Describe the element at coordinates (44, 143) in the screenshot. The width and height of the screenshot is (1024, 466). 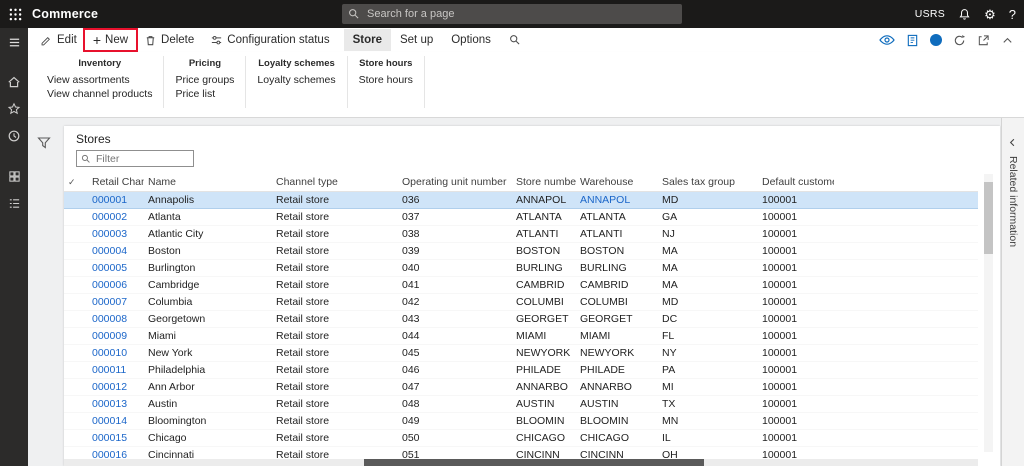
I see `filter-pane-toggle-button` at that location.